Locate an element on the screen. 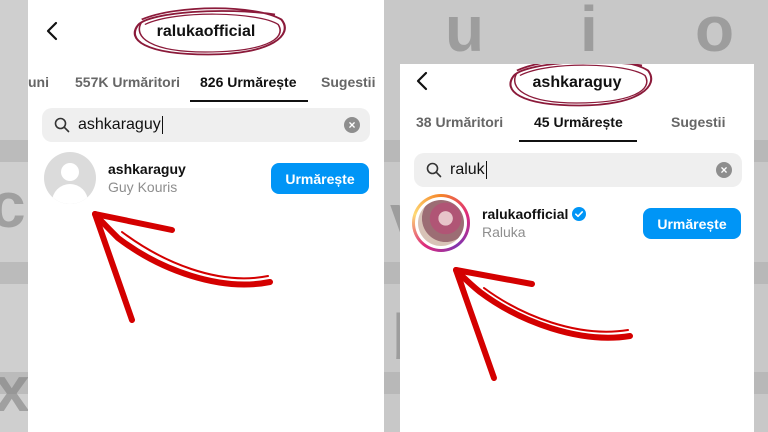 The width and height of the screenshot is (768, 432). profile-photo is located at coordinates (441, 223).